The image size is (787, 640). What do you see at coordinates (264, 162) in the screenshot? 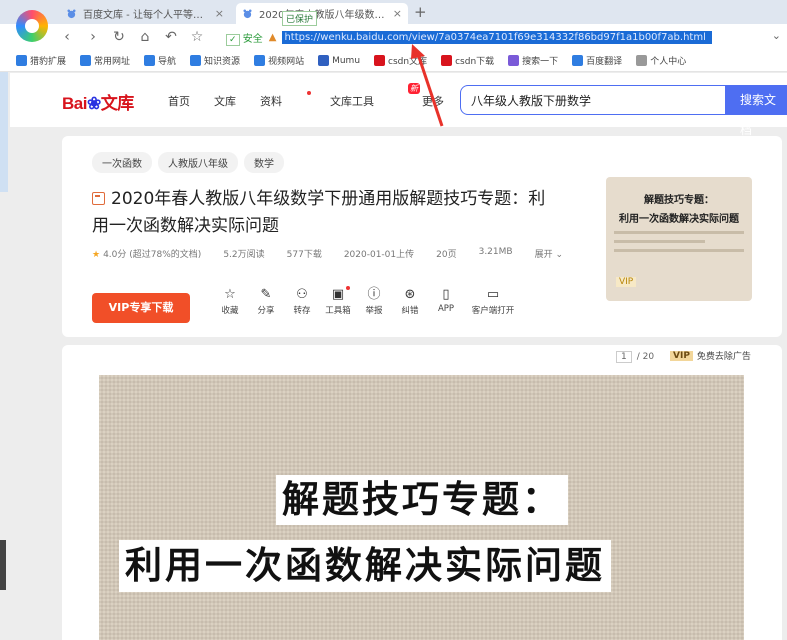
I see `tag-item: 数学` at bounding box center [264, 162].